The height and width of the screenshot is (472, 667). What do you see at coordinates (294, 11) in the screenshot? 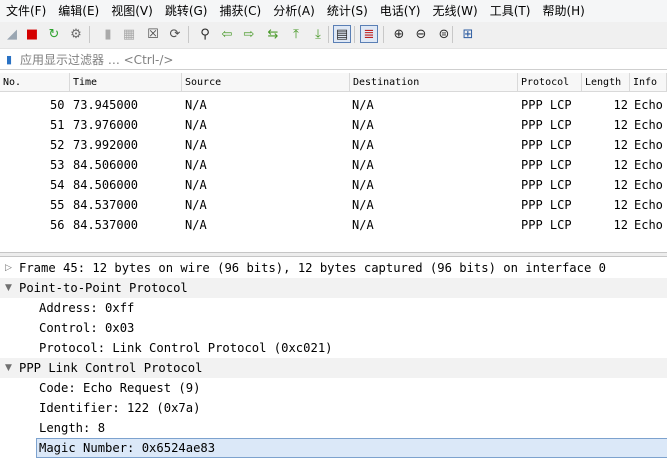
I see `menu-item-5: 分析(A)` at bounding box center [294, 11].